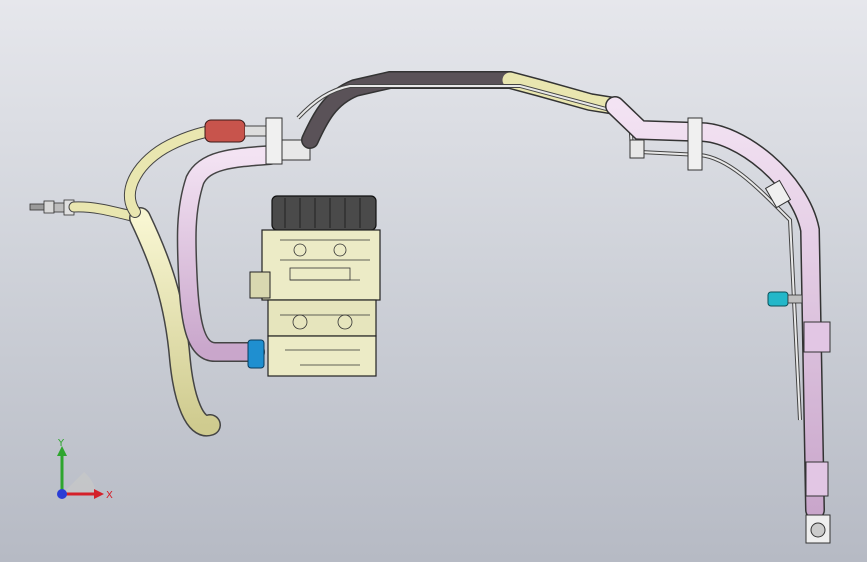 This screenshot has width=867, height=562. What do you see at coordinates (109, 495) in the screenshot?
I see `x-axis-label: X` at bounding box center [109, 495].